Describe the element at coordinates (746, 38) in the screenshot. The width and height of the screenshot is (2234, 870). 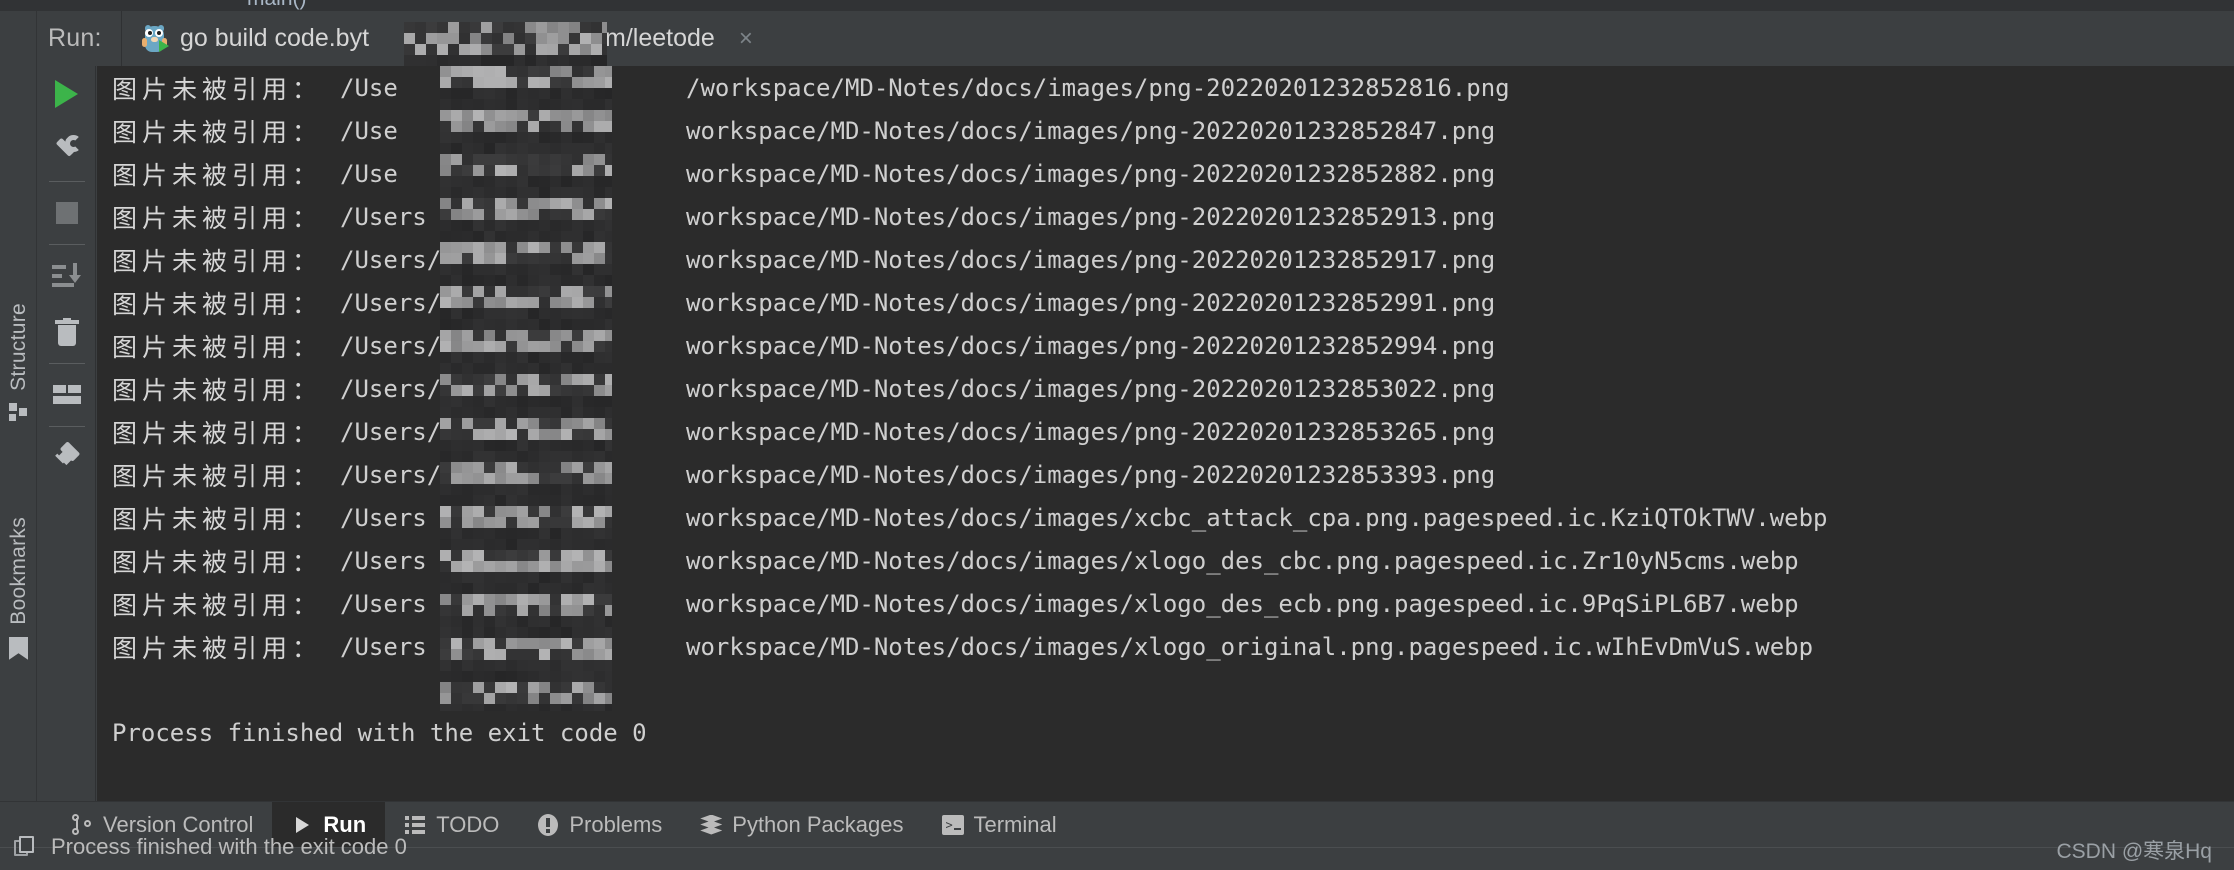
I see `close-icon: ×` at that location.